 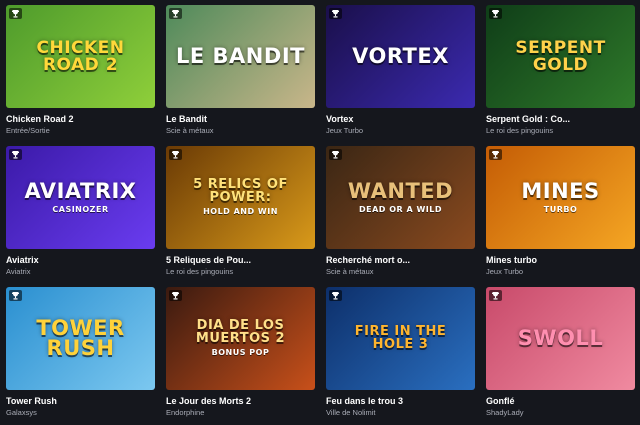 I want to click on game-thumbnail: Aviatrix Casinozer, so click(x=80, y=197).